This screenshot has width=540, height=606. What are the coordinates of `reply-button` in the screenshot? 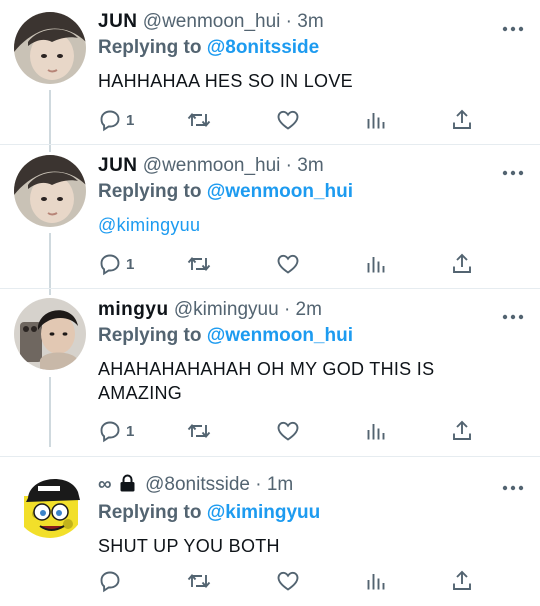 It's located at (112, 581).